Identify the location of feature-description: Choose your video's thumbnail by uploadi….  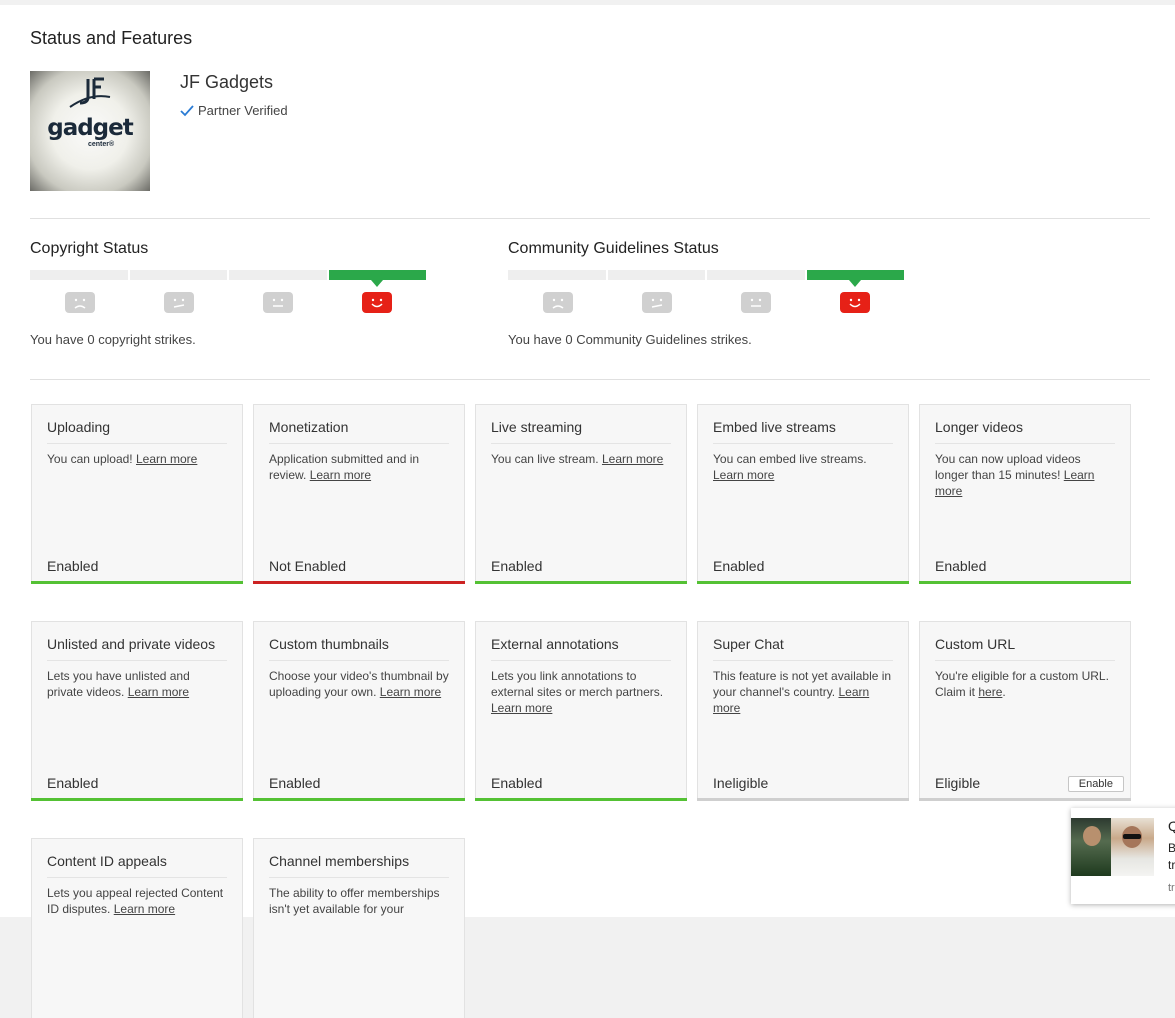
(359, 684).